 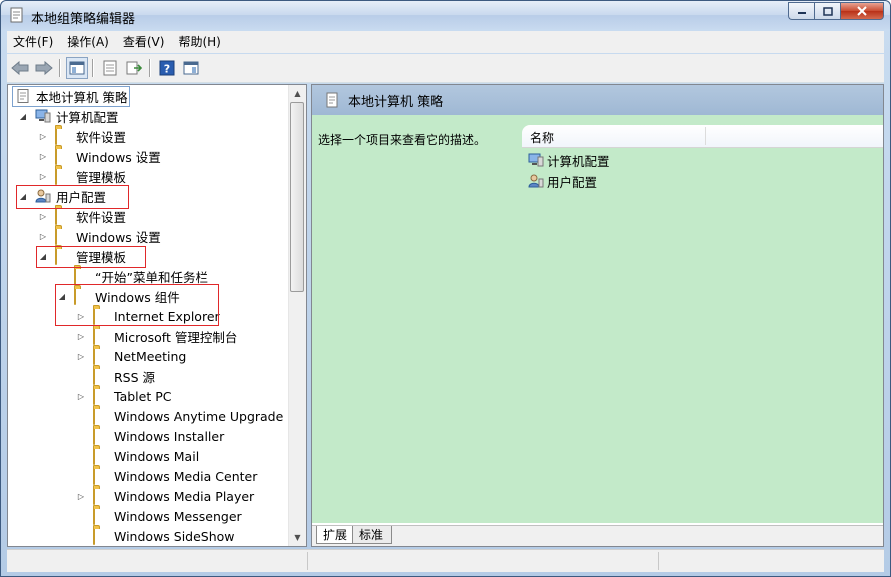 I want to click on tree-node-component: Windows Installer, so click(x=150, y=436).